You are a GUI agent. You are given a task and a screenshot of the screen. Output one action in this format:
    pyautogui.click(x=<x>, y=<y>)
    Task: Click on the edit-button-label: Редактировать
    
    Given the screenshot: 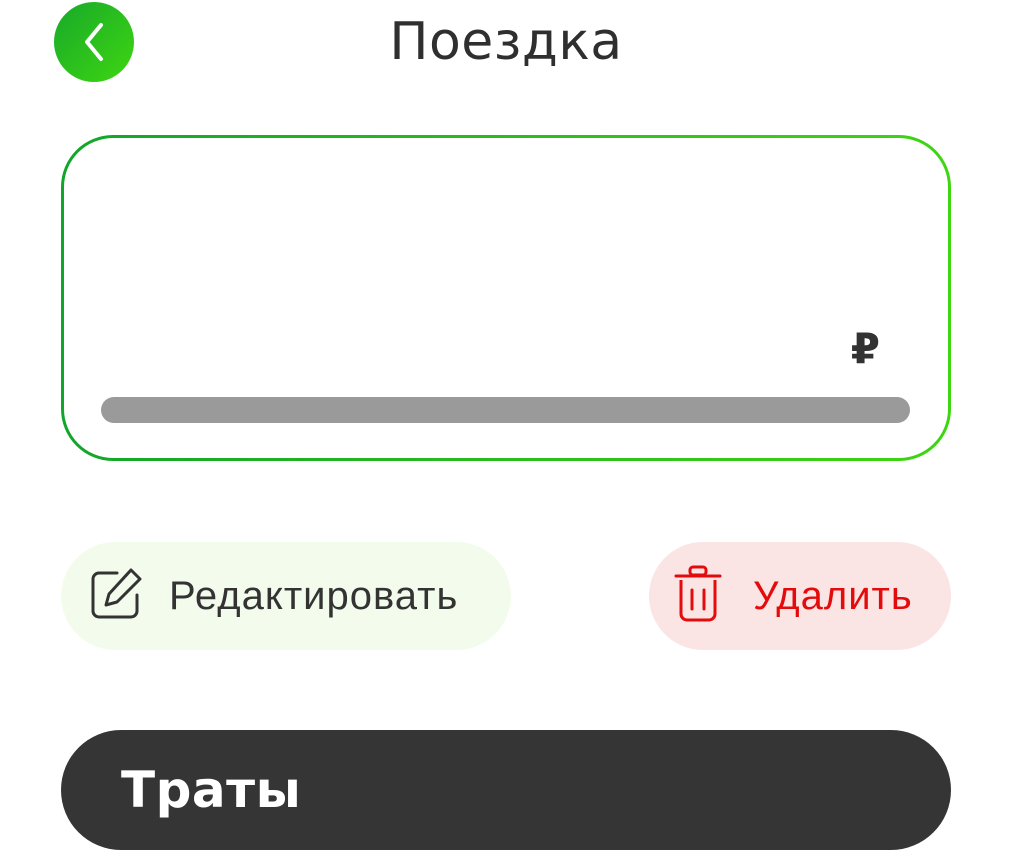 What is the action you would take?
    pyautogui.click(x=314, y=595)
    